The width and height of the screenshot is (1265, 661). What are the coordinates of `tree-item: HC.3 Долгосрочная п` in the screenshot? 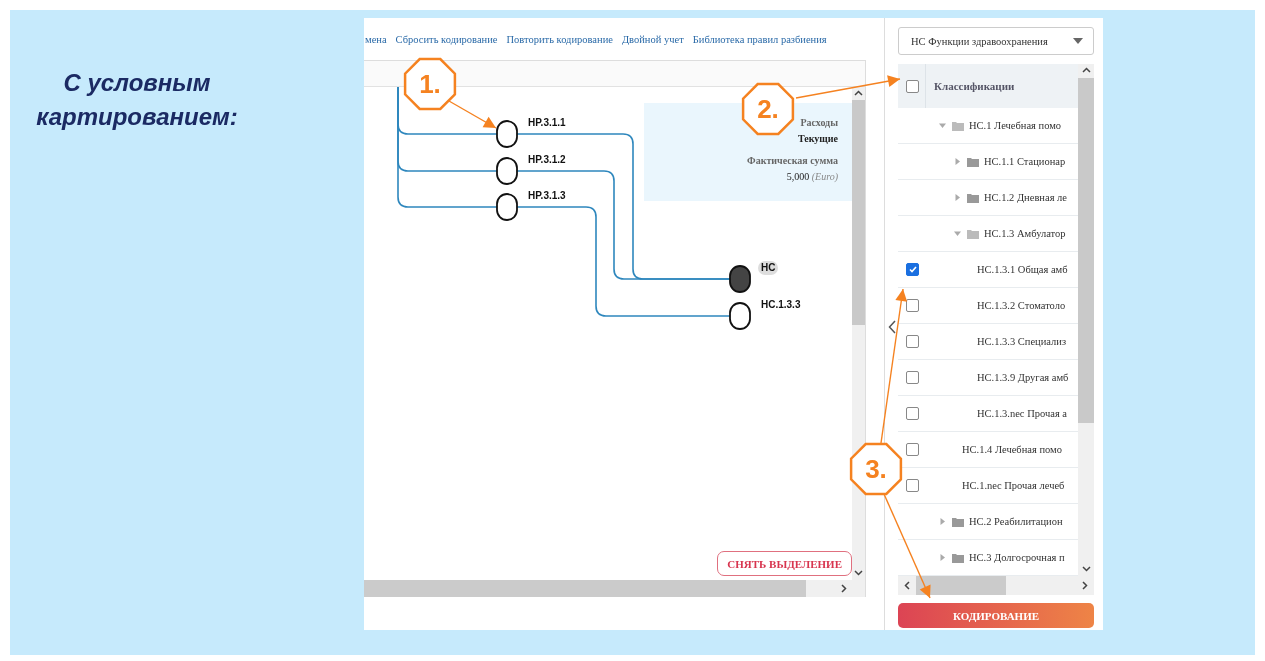 It's located at (1017, 557).